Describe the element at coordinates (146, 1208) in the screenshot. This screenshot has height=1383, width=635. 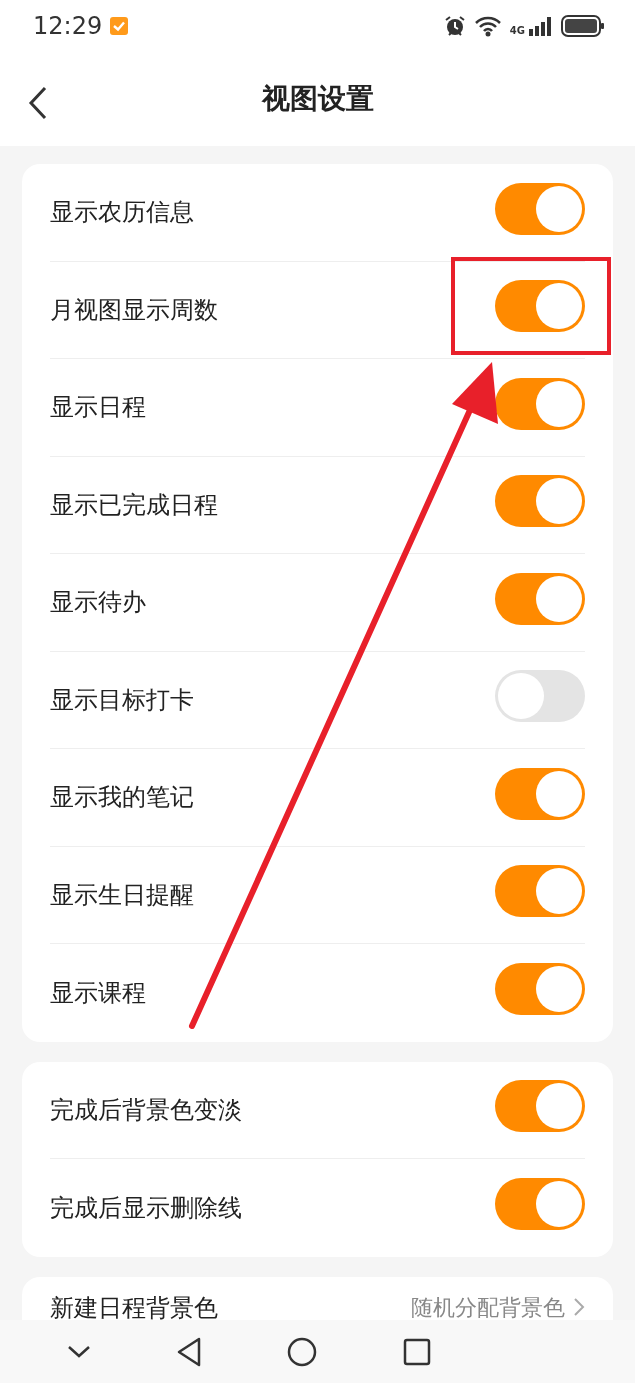
I see `setting-label: 完成后显示删除线` at that location.